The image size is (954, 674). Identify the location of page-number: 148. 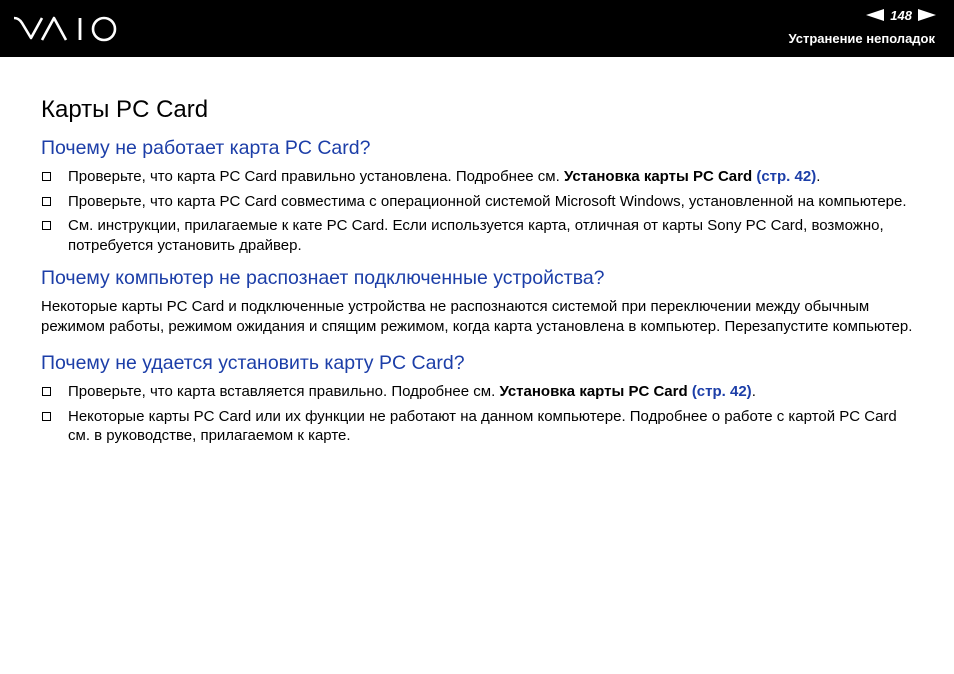
(901, 15).